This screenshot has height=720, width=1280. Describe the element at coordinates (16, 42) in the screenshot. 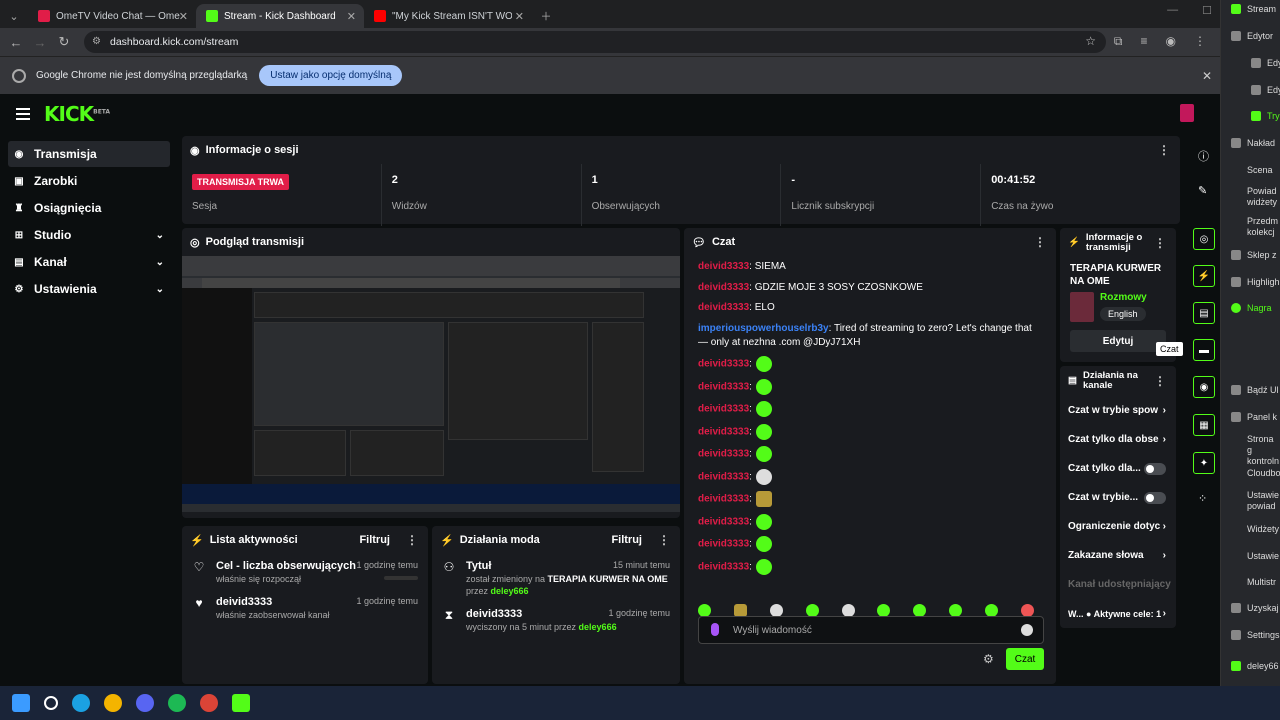

I see `back-icon: ←` at that location.